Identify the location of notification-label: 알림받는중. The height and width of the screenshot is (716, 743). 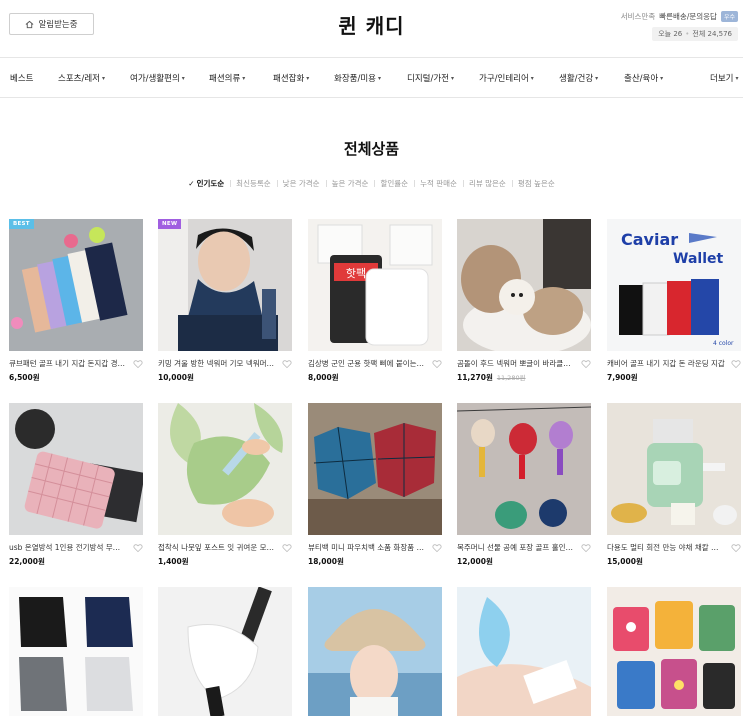
(58, 25).